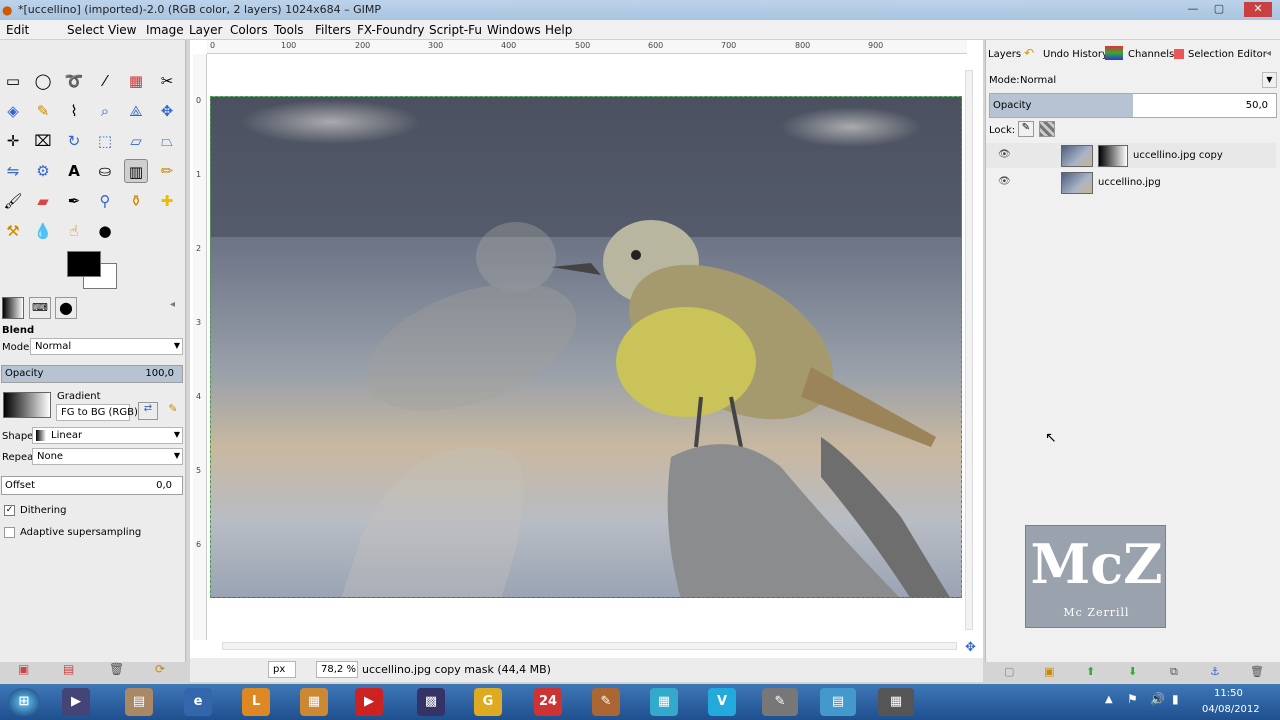 Image resolution: width=1280 pixels, height=720 pixels. I want to click on shear-icon: ▱, so click(136, 141).